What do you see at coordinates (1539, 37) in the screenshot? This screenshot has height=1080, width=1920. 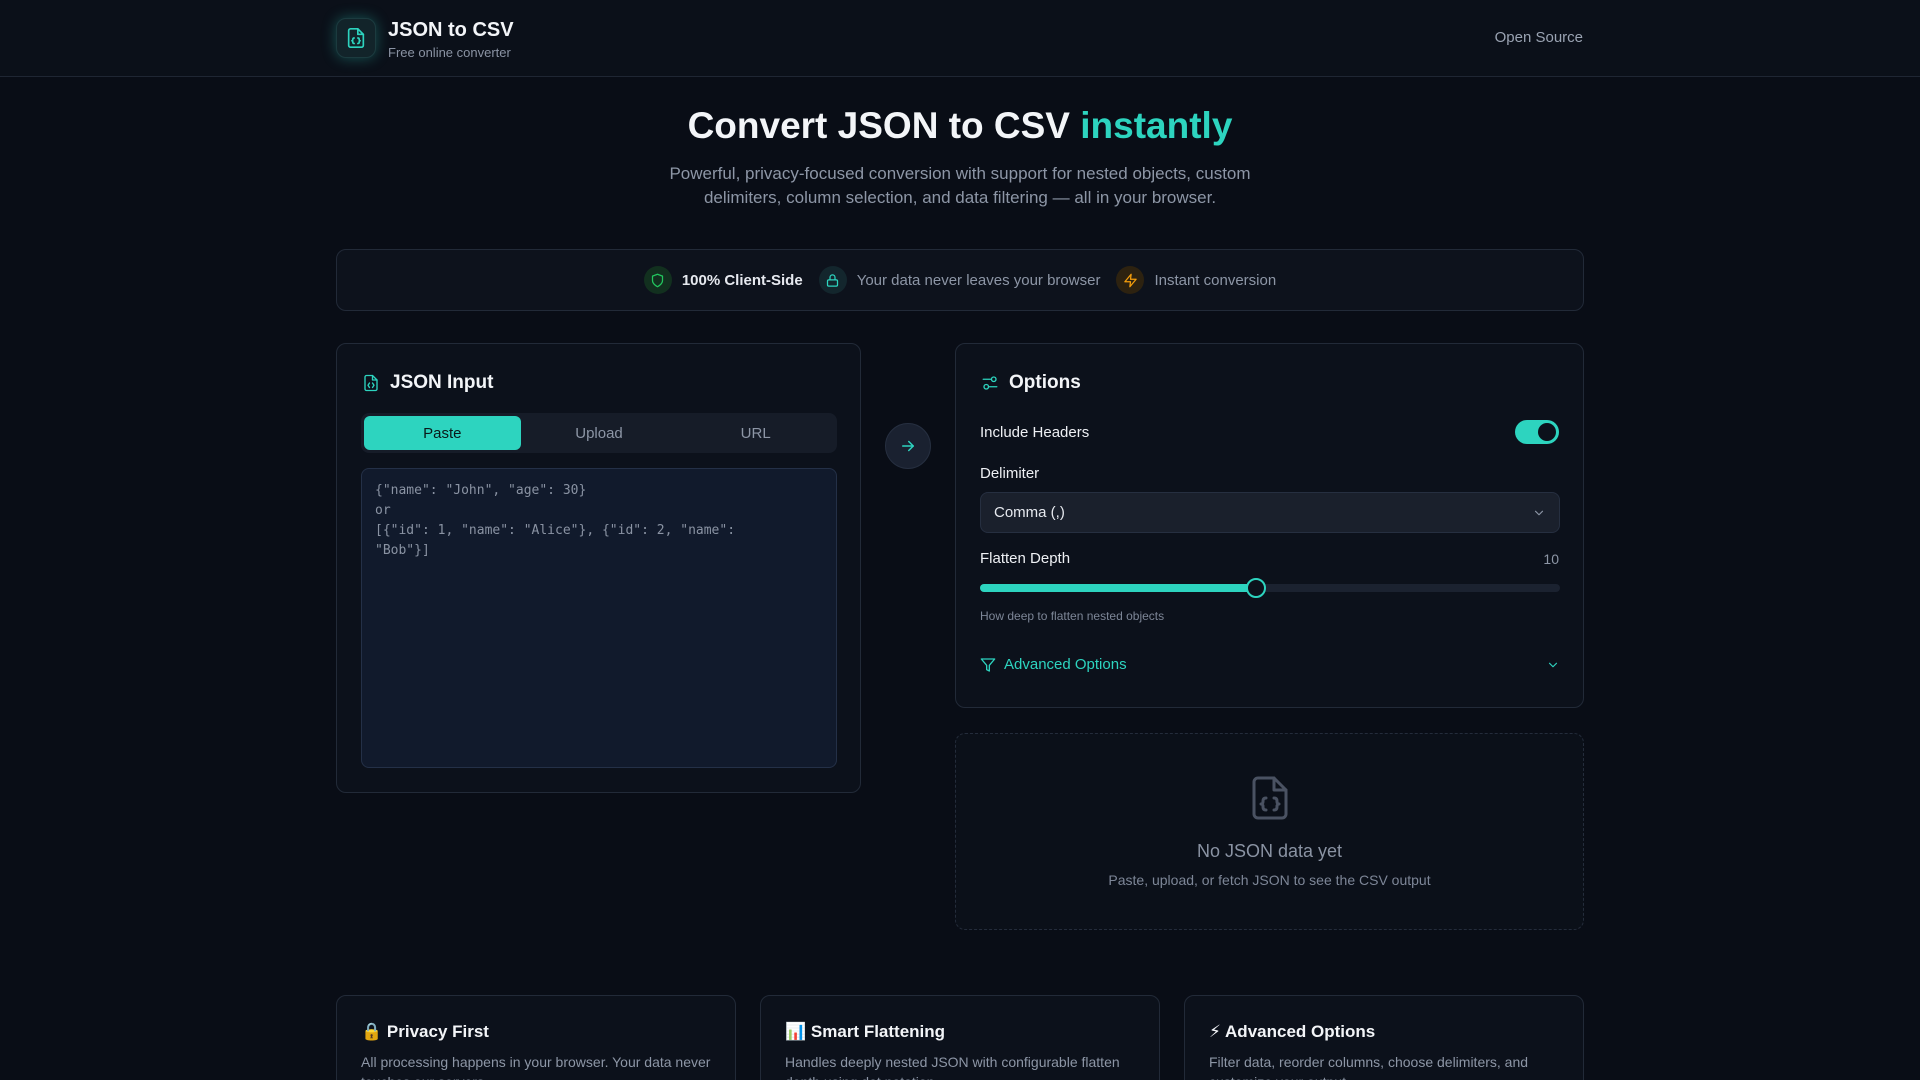 I see `open-source-link: Open Source` at bounding box center [1539, 37].